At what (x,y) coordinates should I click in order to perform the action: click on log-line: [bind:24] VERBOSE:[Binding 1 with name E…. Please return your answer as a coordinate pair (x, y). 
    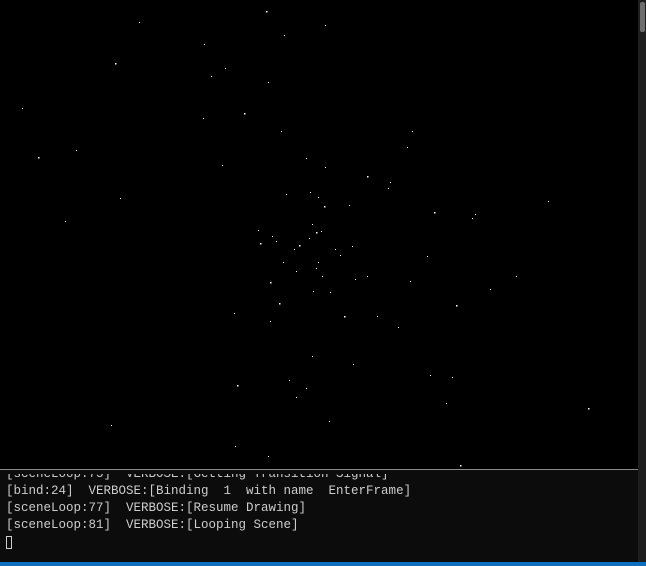
    Looking at the image, I should click on (209, 491).